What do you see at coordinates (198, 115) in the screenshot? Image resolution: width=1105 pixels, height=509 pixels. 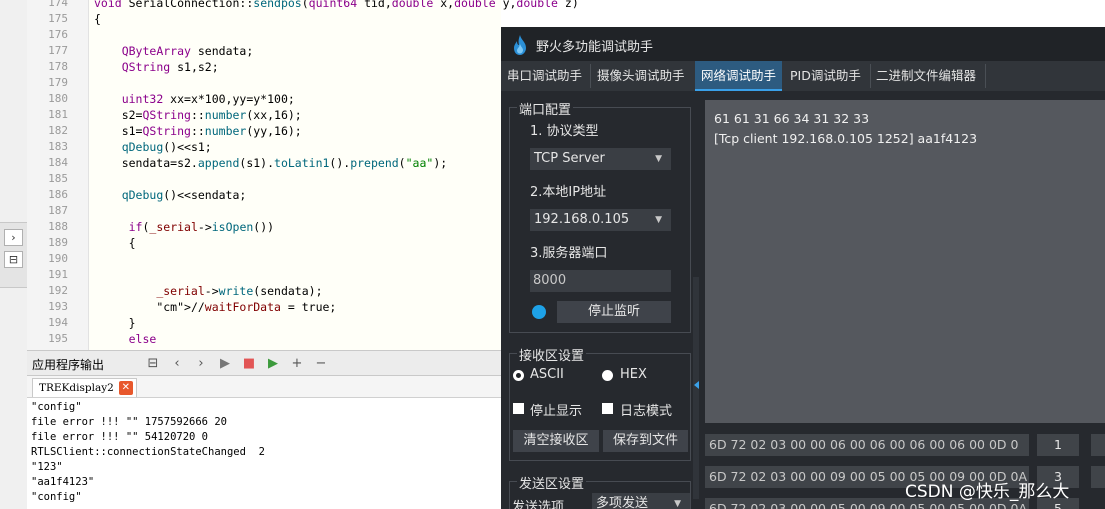 I see `code-line: s2=QString::number(xx,16);` at bounding box center [198, 115].